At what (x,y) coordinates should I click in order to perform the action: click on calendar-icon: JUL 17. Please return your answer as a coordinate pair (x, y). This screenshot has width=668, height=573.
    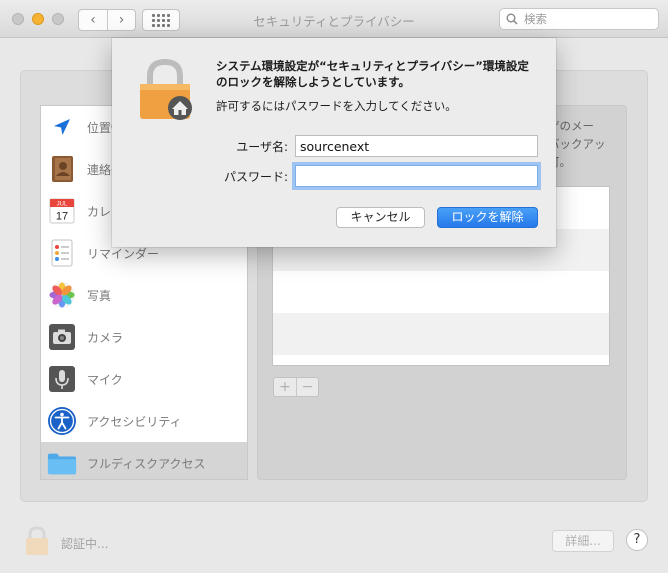
    Looking at the image, I should click on (62, 211).